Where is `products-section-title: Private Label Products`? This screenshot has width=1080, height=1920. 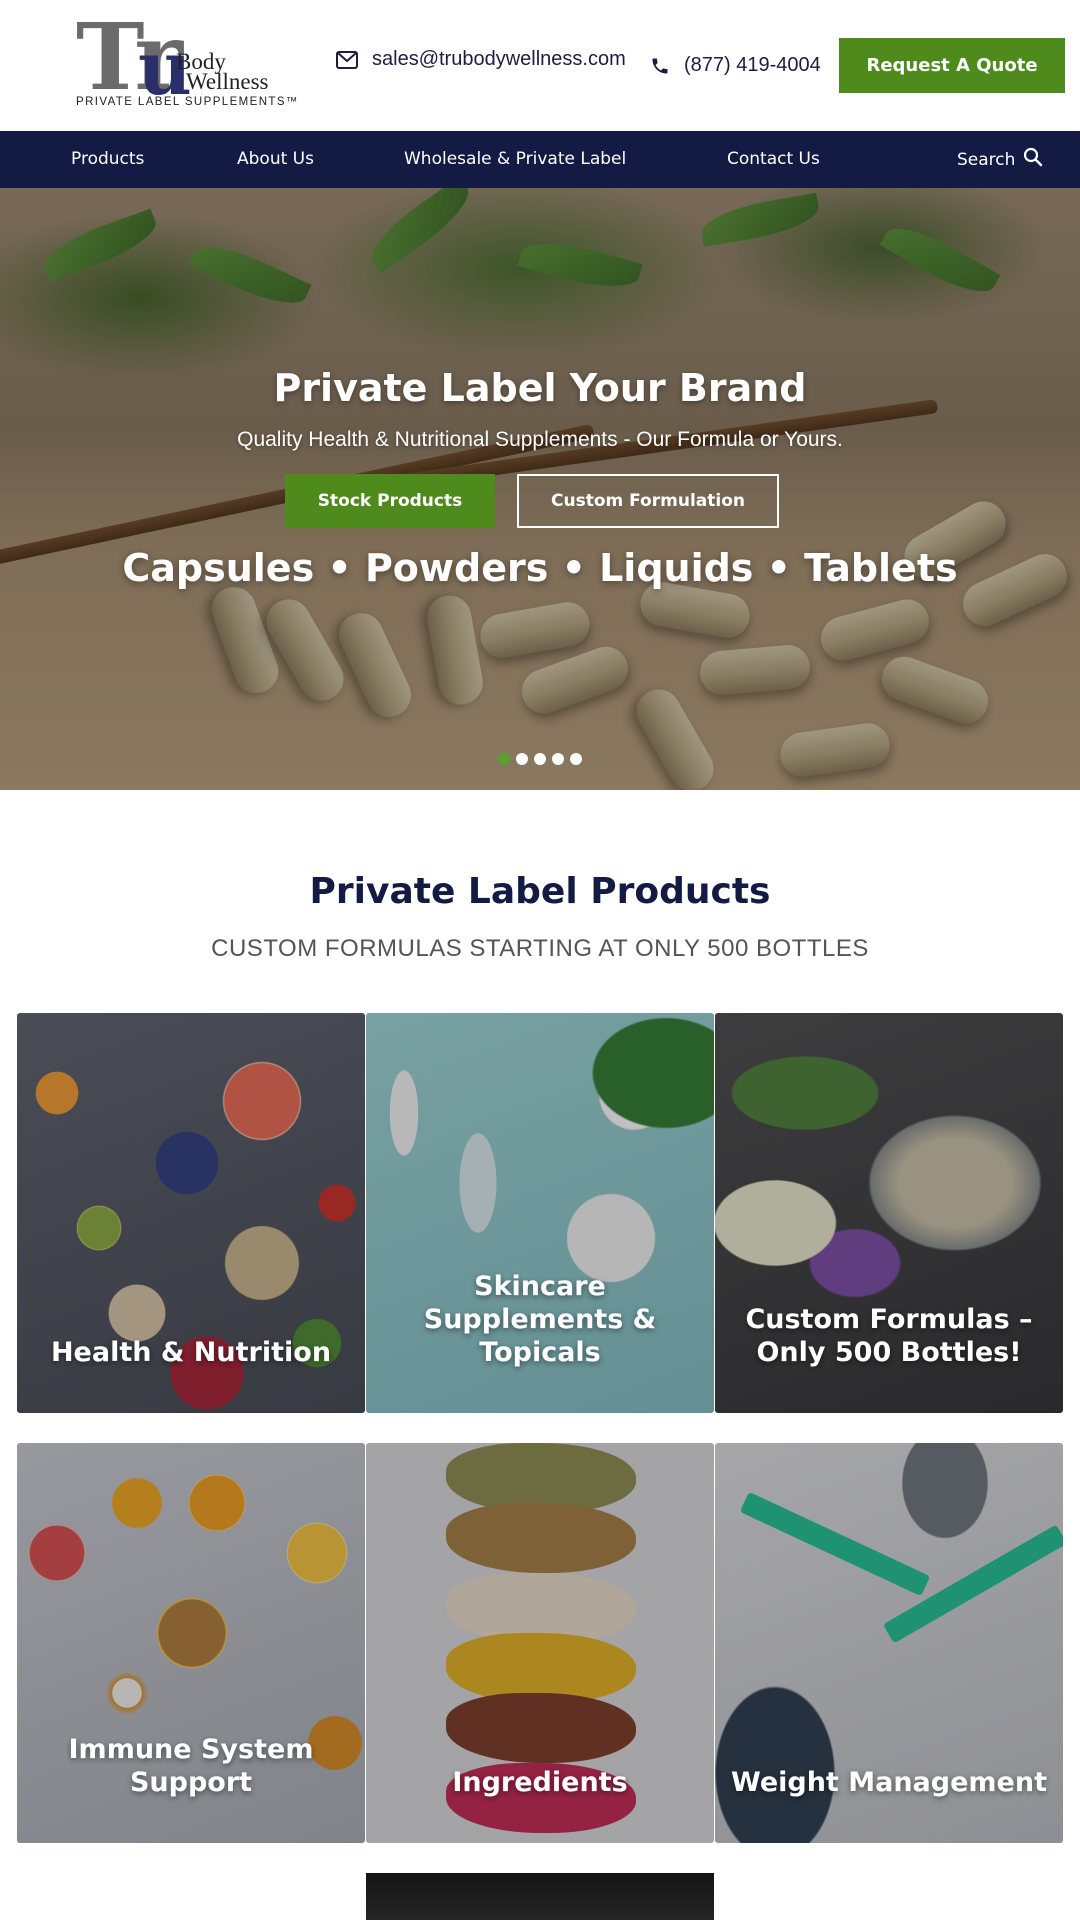
products-section-title: Private Label Products is located at coordinates (540, 891).